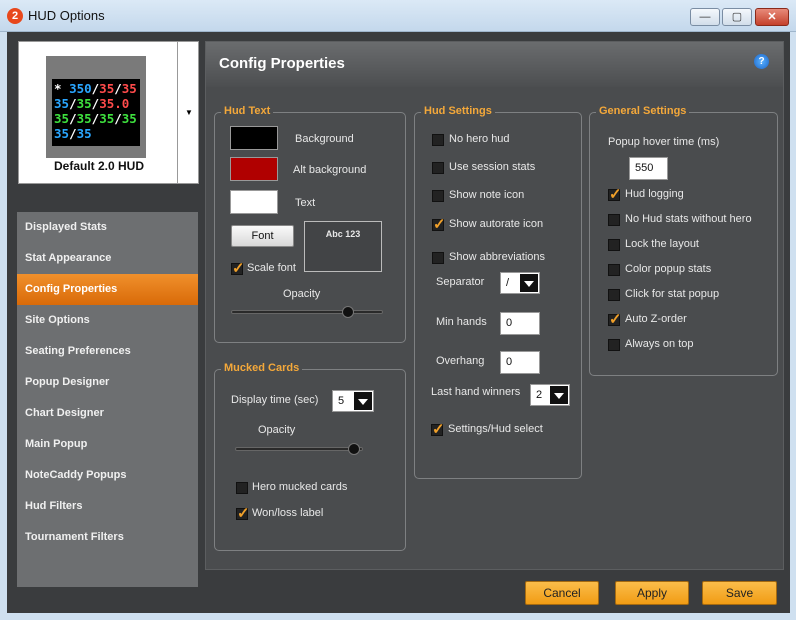 The height and width of the screenshot is (620, 796). I want to click on help-icon: ?, so click(761, 61).